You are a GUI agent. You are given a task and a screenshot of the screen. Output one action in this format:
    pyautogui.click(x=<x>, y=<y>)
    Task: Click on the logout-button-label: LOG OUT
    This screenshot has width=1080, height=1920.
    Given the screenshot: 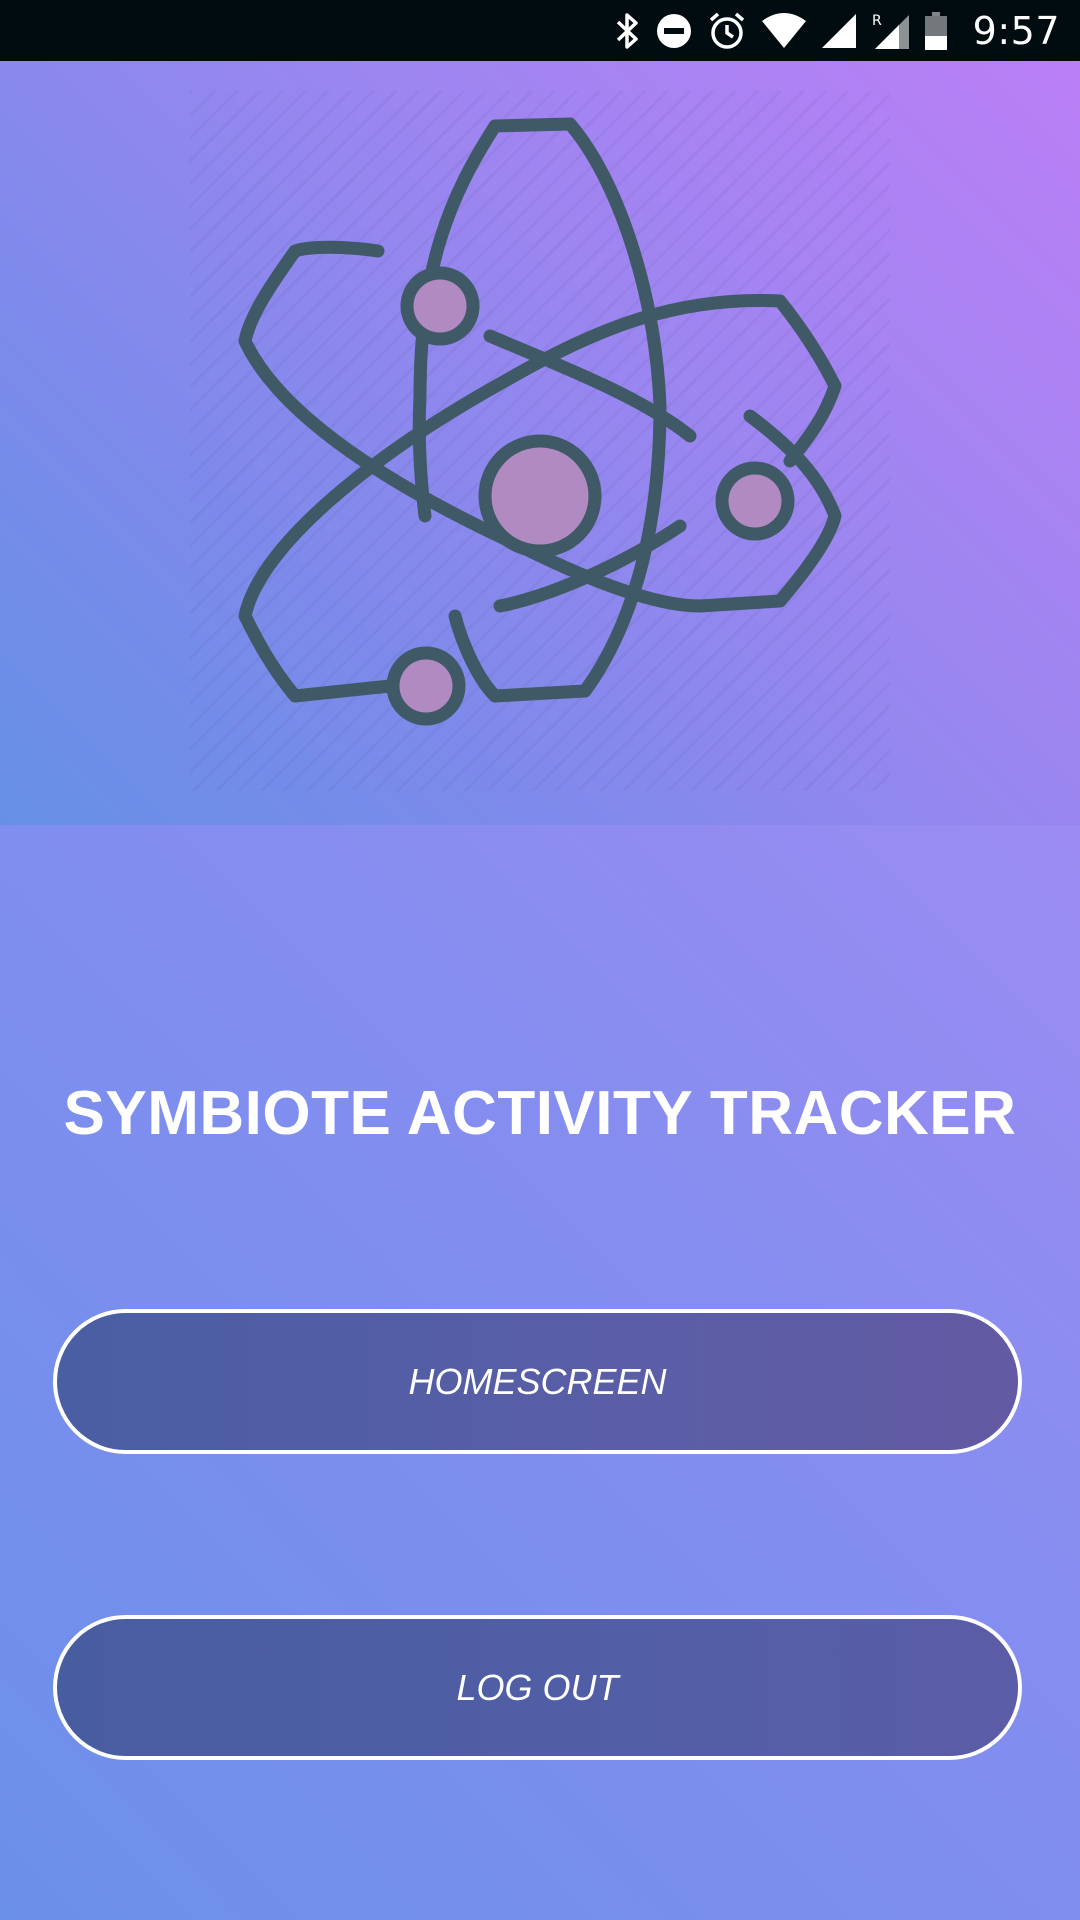 What is the action you would take?
    pyautogui.click(x=537, y=1687)
    